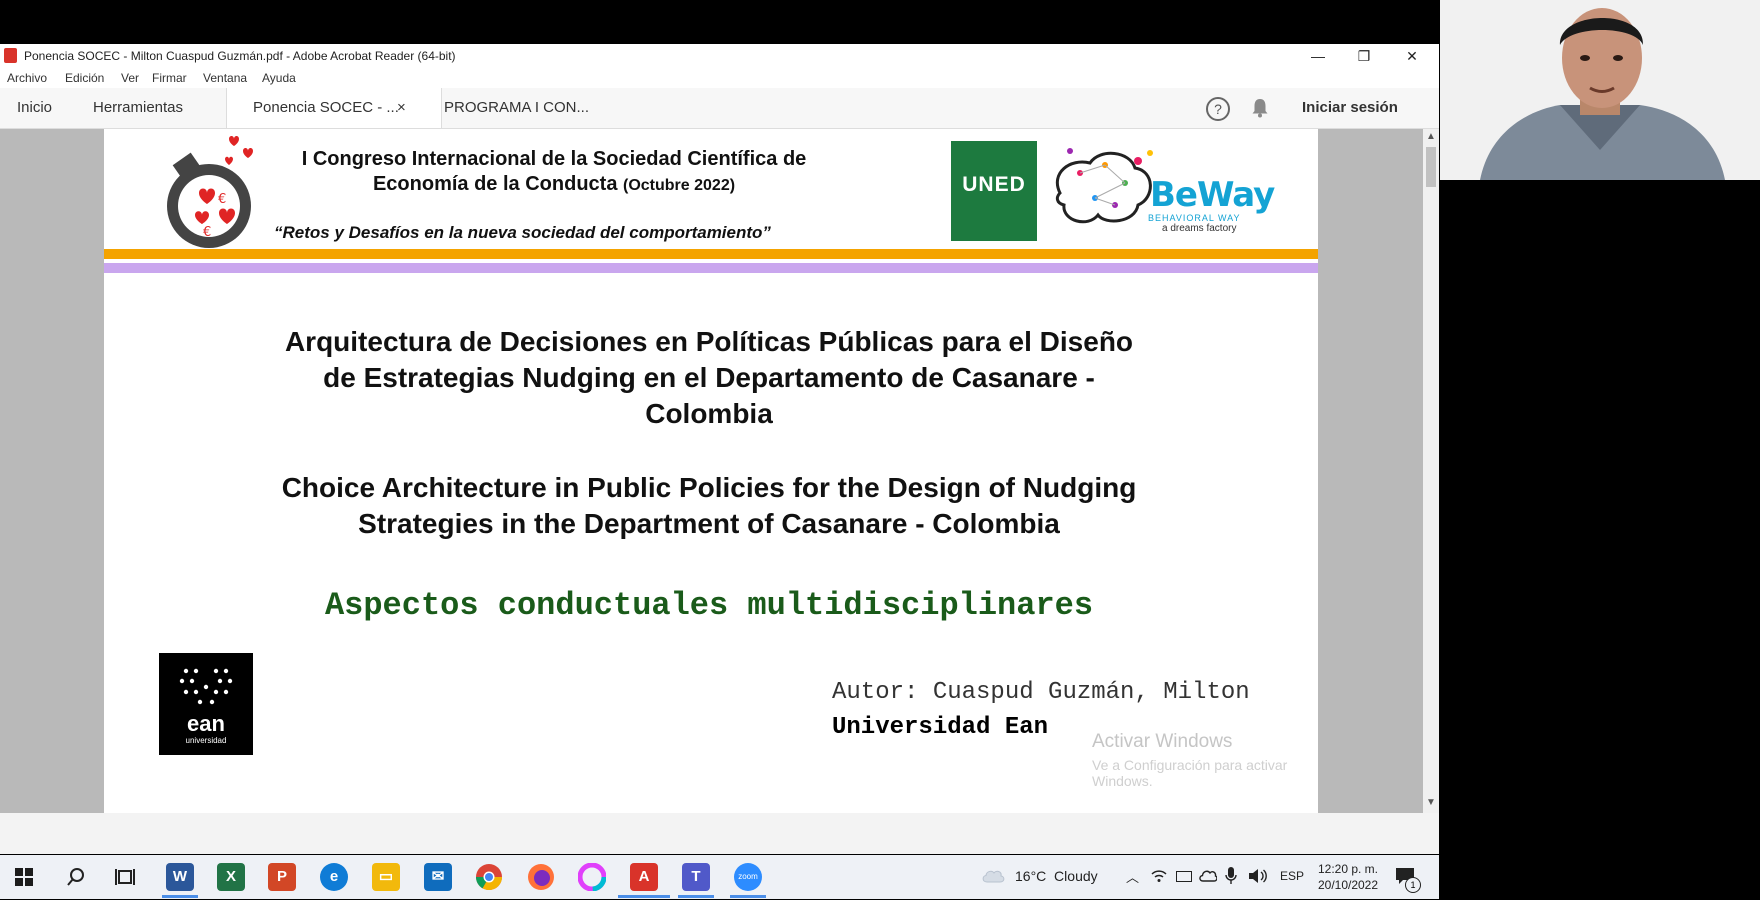 The image size is (1760, 900). Describe the element at coordinates (709, 413) in the screenshot. I see `title-es-line3: Colombia` at that location.